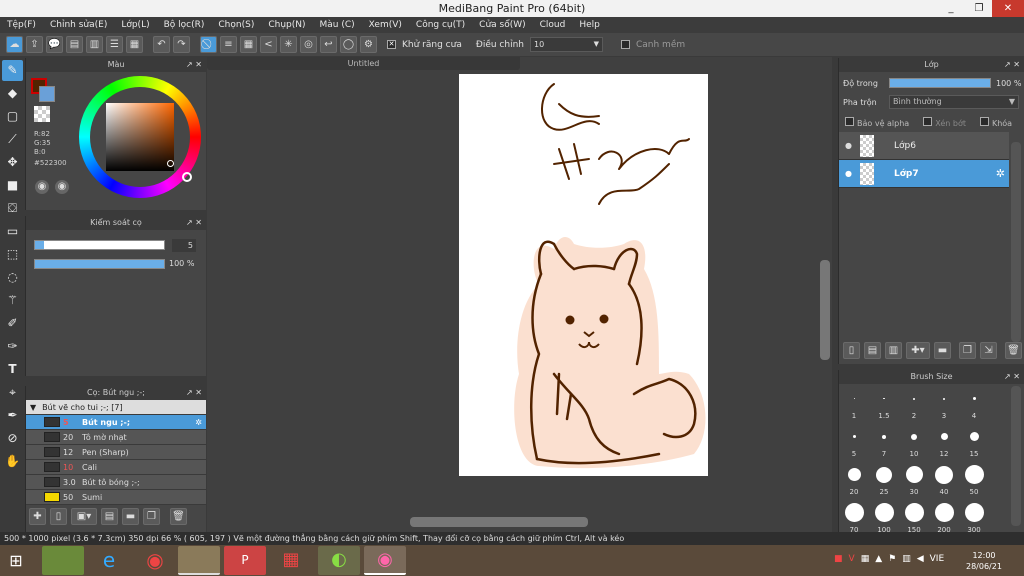 The width and height of the screenshot is (1024, 576). What do you see at coordinates (12, 415) in the screenshot?
I see `pen-tool-icon: ✒` at bounding box center [12, 415].